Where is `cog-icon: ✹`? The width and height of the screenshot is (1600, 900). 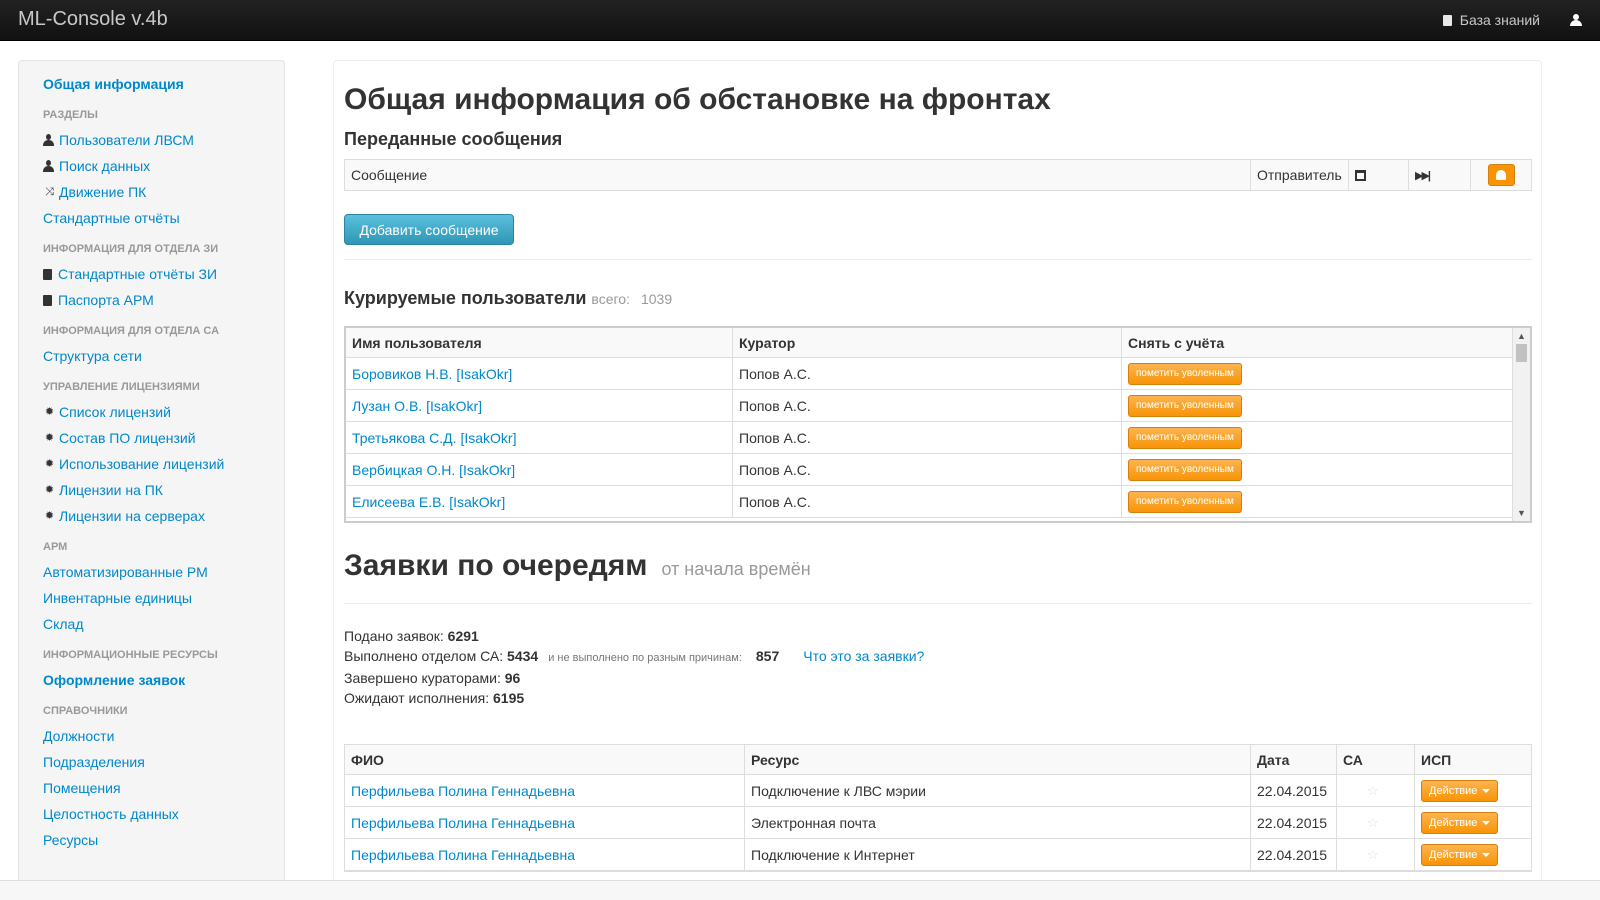 cog-icon: ✹ is located at coordinates (49, 516).